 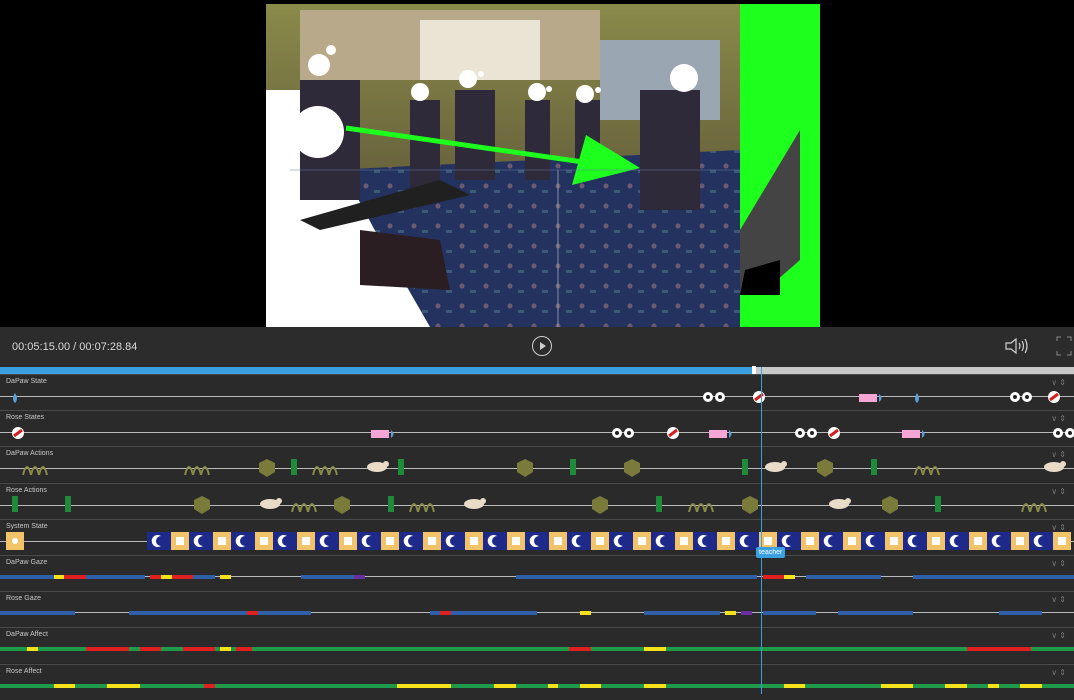 What do you see at coordinates (537, 392) in the screenshot?
I see `track-dapaw-state: DaPaw State ∨ ⇕` at bounding box center [537, 392].